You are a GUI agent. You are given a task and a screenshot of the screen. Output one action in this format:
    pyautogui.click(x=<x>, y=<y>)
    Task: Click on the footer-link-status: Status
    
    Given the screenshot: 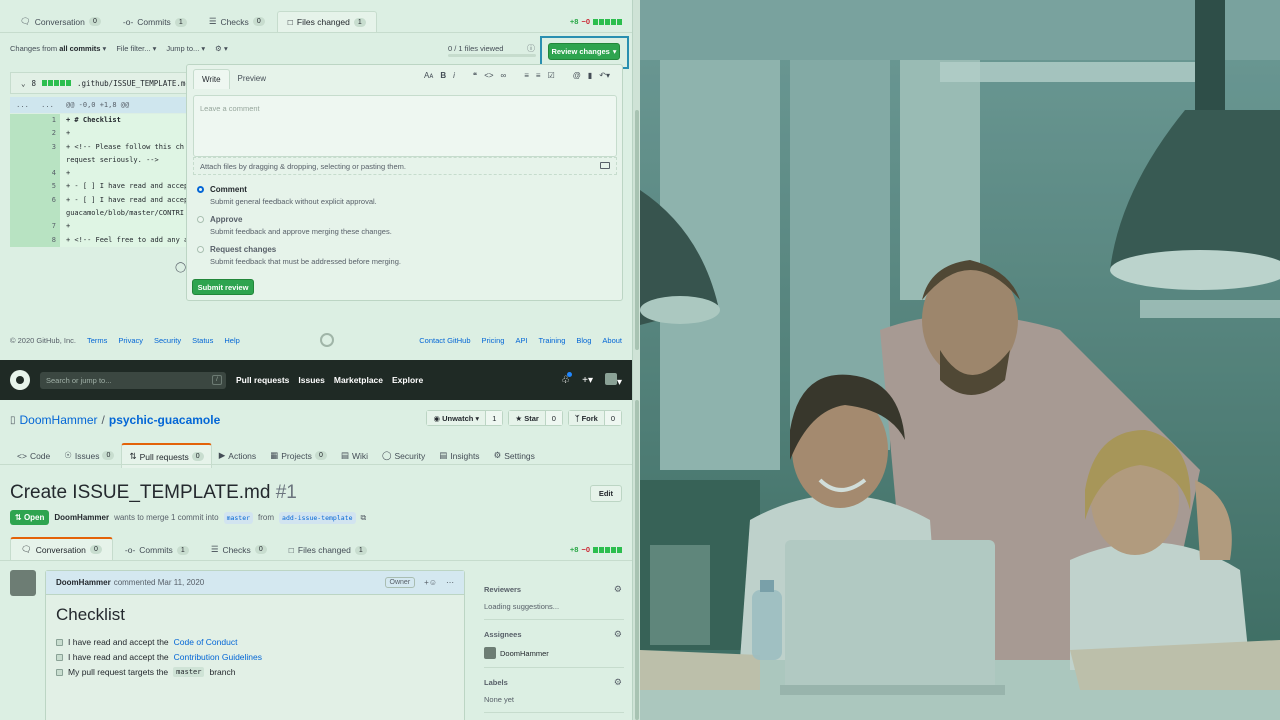 What is the action you would take?
    pyautogui.click(x=202, y=340)
    